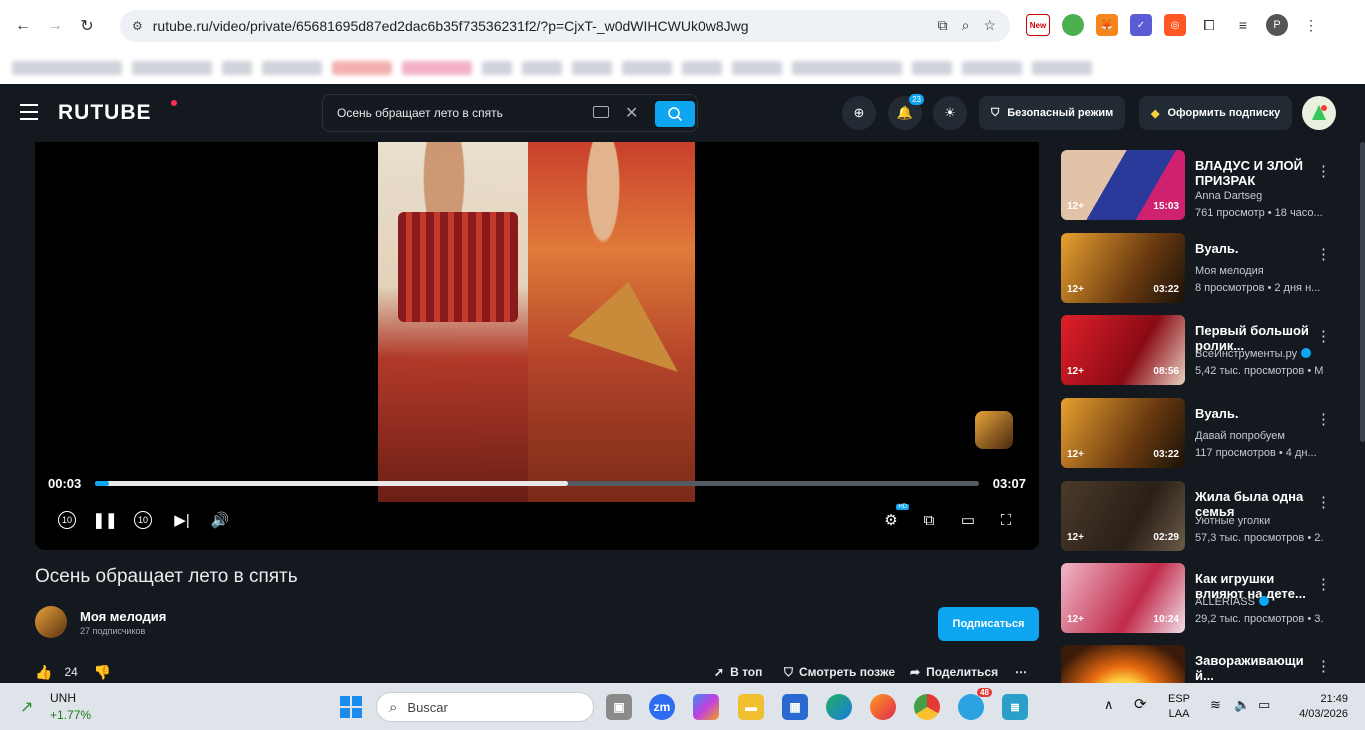 The height and width of the screenshot is (730, 1365). Describe the element at coordinates (1216, 113) in the screenshot. I see `subscription-button: ◆ Оформить подписку` at that location.